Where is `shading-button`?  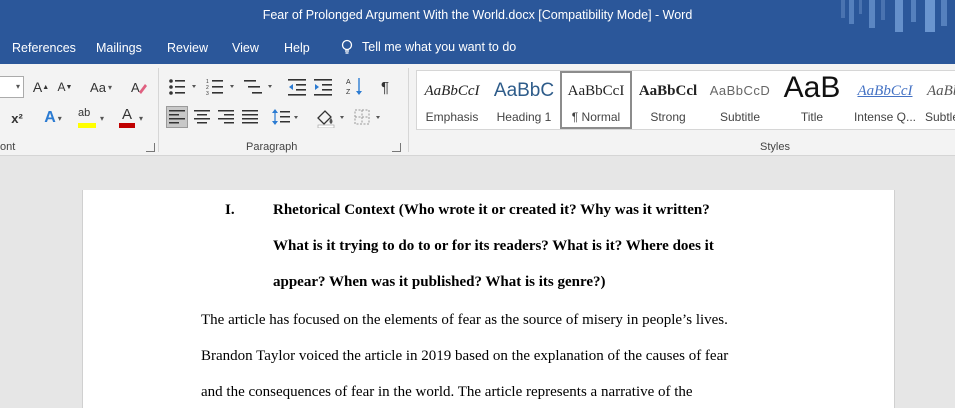
shading-button is located at coordinates (332, 118).